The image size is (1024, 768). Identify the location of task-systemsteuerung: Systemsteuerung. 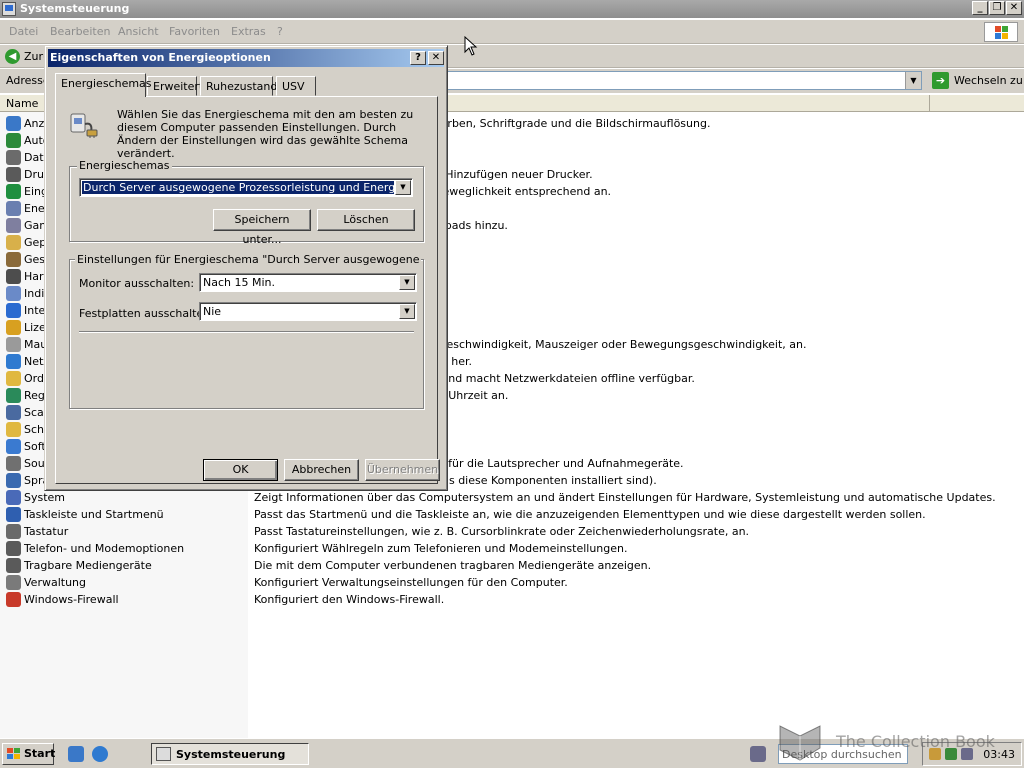
(230, 754).